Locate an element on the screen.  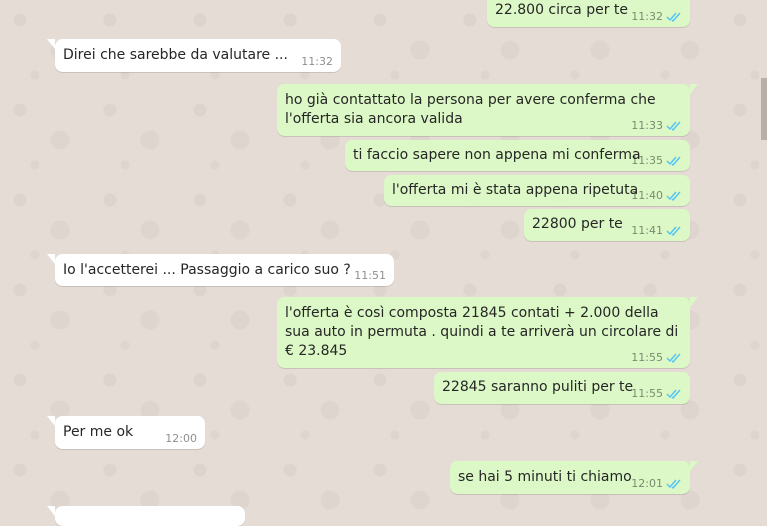
message-meta: 12:01 is located at coordinates (656, 483).